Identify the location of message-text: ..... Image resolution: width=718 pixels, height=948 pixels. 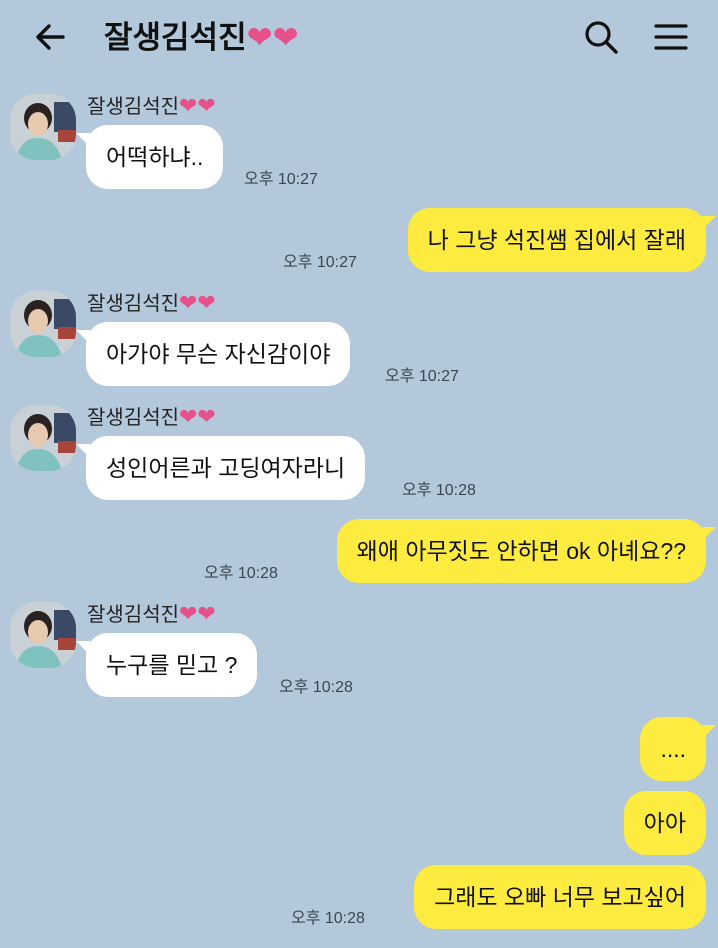
(673, 749).